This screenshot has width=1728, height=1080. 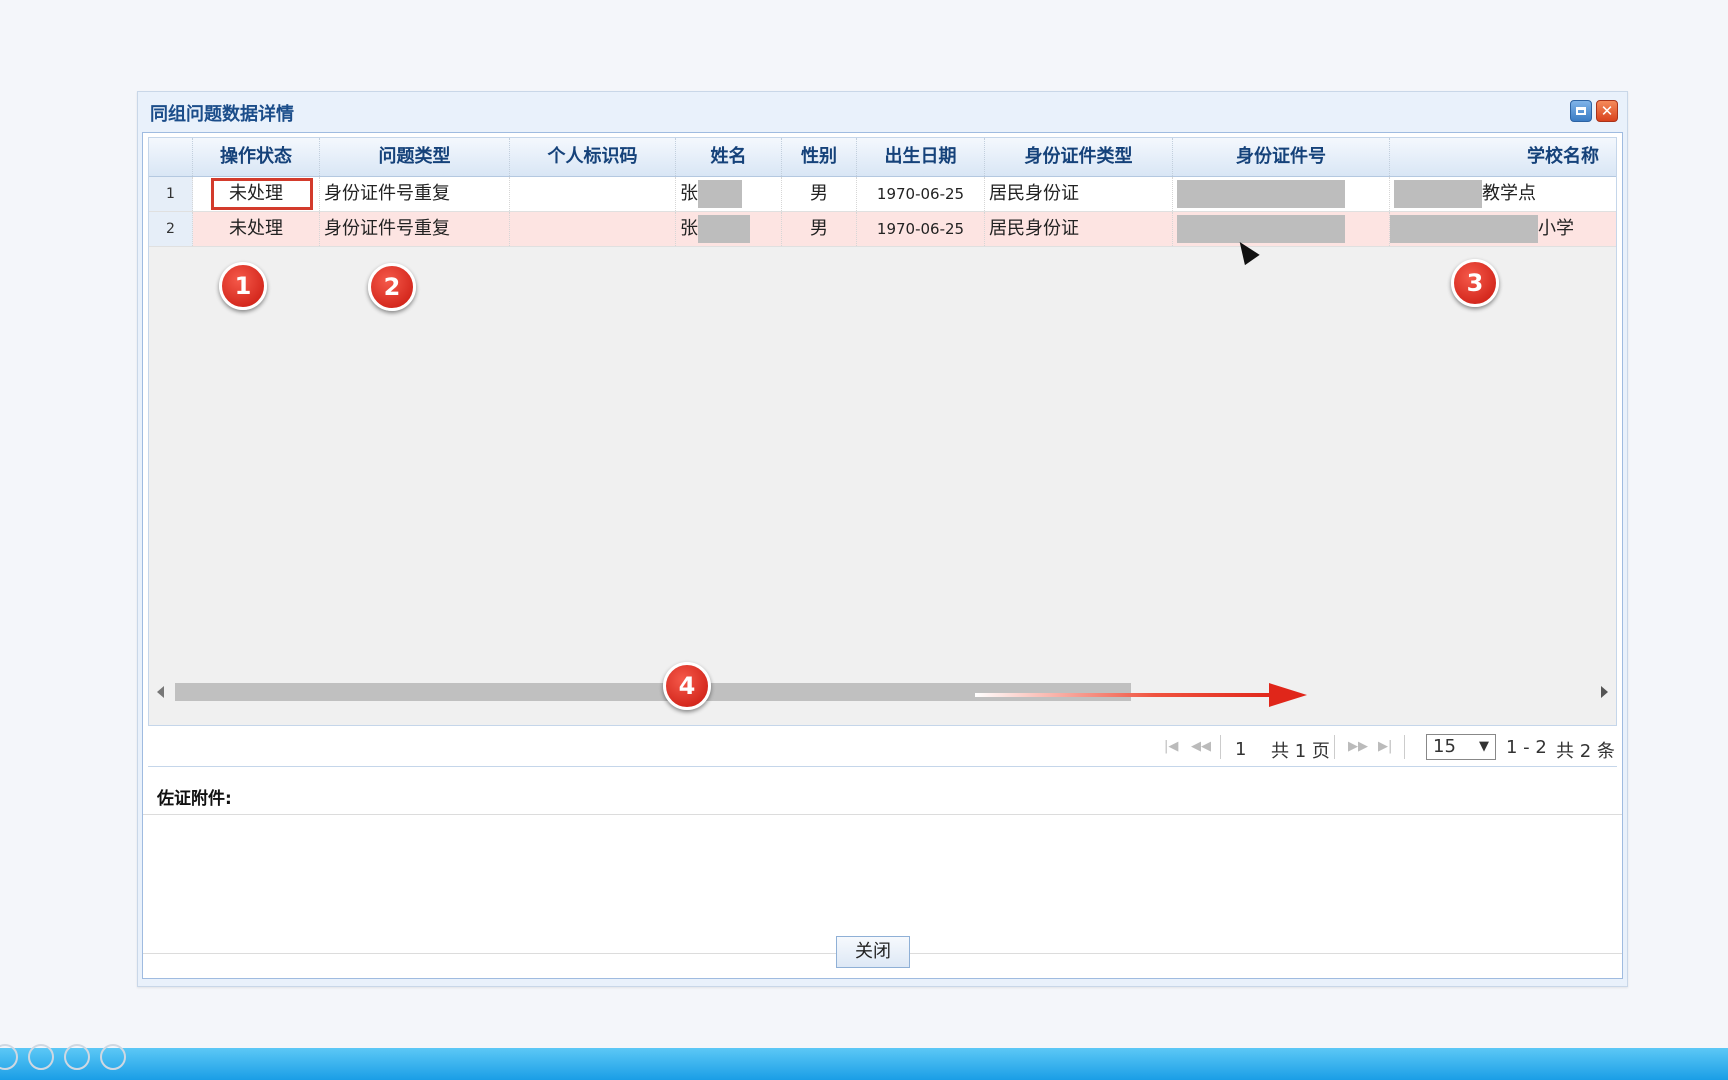 What do you see at coordinates (864, 1064) in the screenshot?
I see `taskbar` at bounding box center [864, 1064].